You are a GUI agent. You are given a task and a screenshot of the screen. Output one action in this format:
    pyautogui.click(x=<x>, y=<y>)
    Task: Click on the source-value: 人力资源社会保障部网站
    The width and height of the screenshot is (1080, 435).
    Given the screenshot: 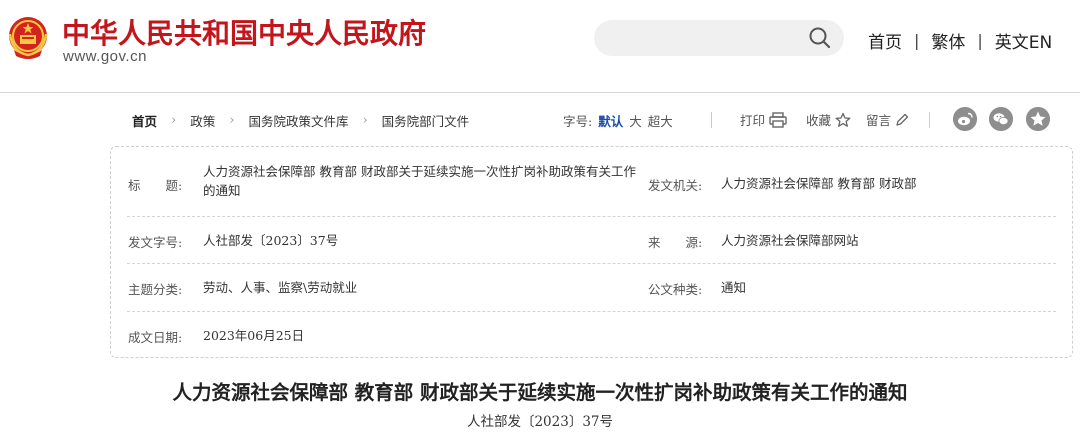 What is the action you would take?
    pyautogui.click(x=790, y=240)
    